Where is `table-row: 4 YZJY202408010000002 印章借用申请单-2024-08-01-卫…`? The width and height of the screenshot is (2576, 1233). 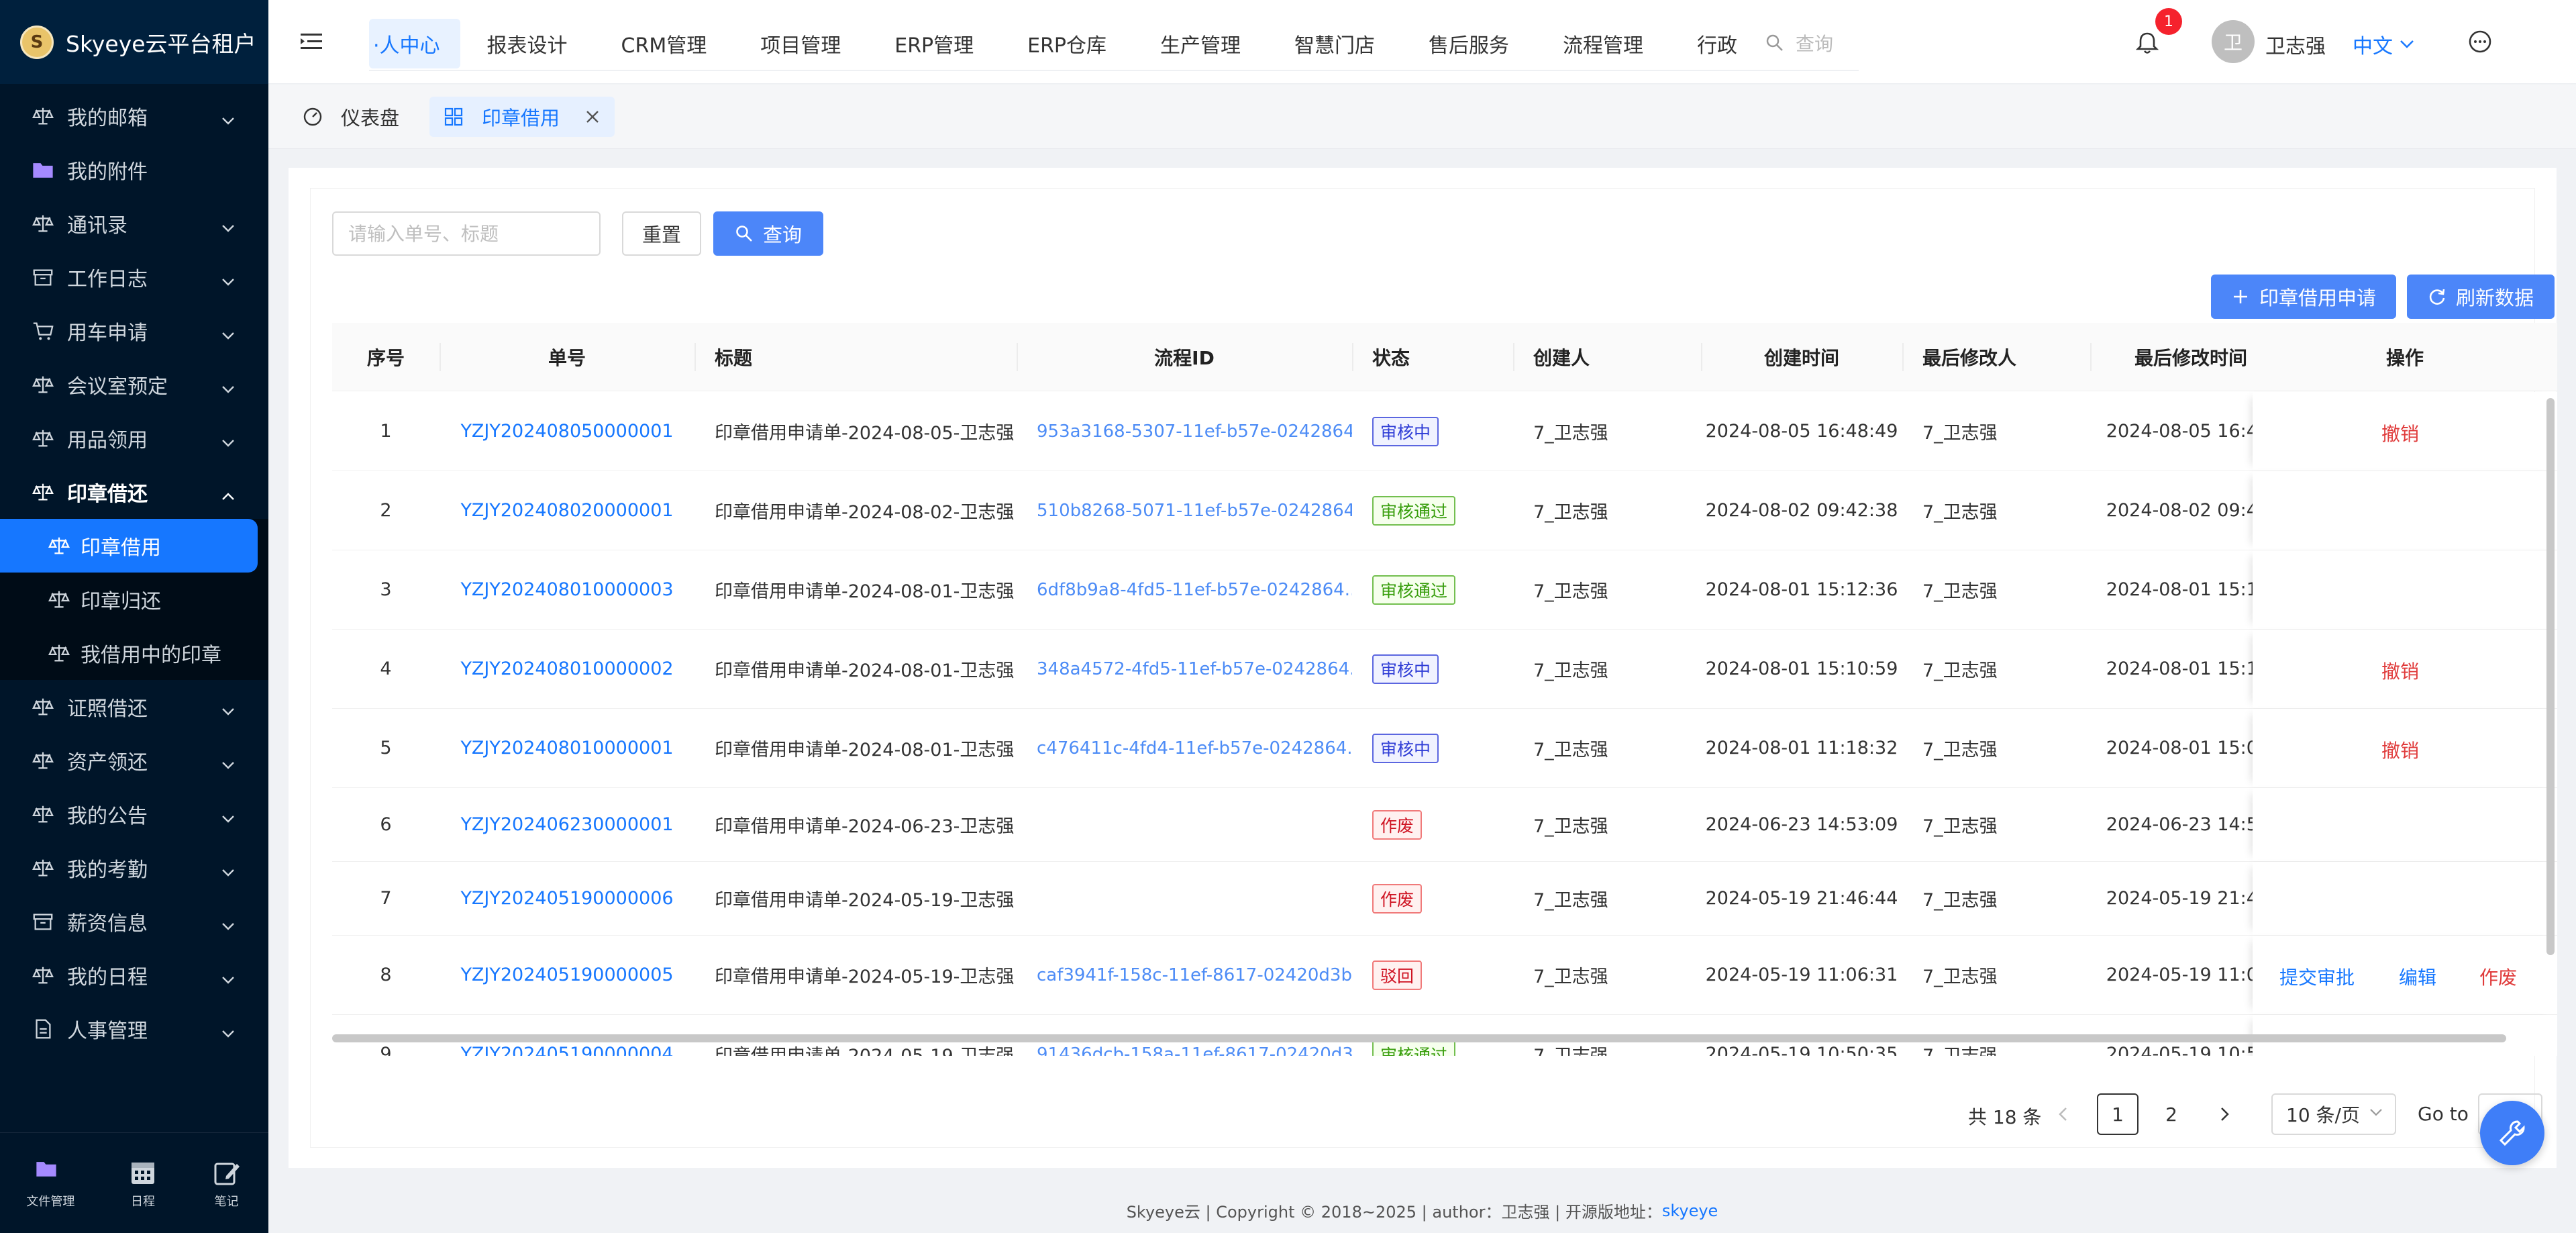 table-row: 4 YZJY202408010000002 印章借用申请单-2024-08-01-卫… is located at coordinates (1444, 669).